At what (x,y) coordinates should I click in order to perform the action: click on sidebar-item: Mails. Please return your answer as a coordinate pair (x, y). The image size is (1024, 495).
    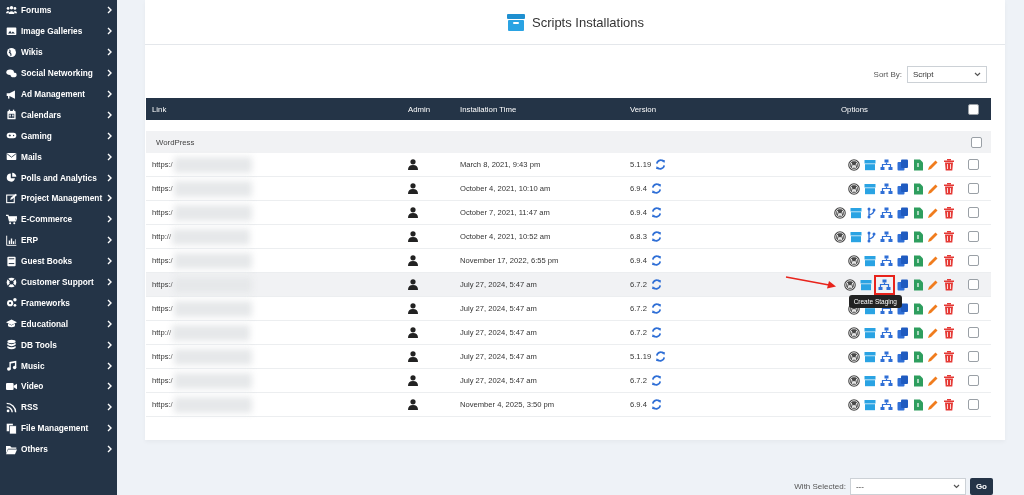
    Looking at the image, I should click on (58, 157).